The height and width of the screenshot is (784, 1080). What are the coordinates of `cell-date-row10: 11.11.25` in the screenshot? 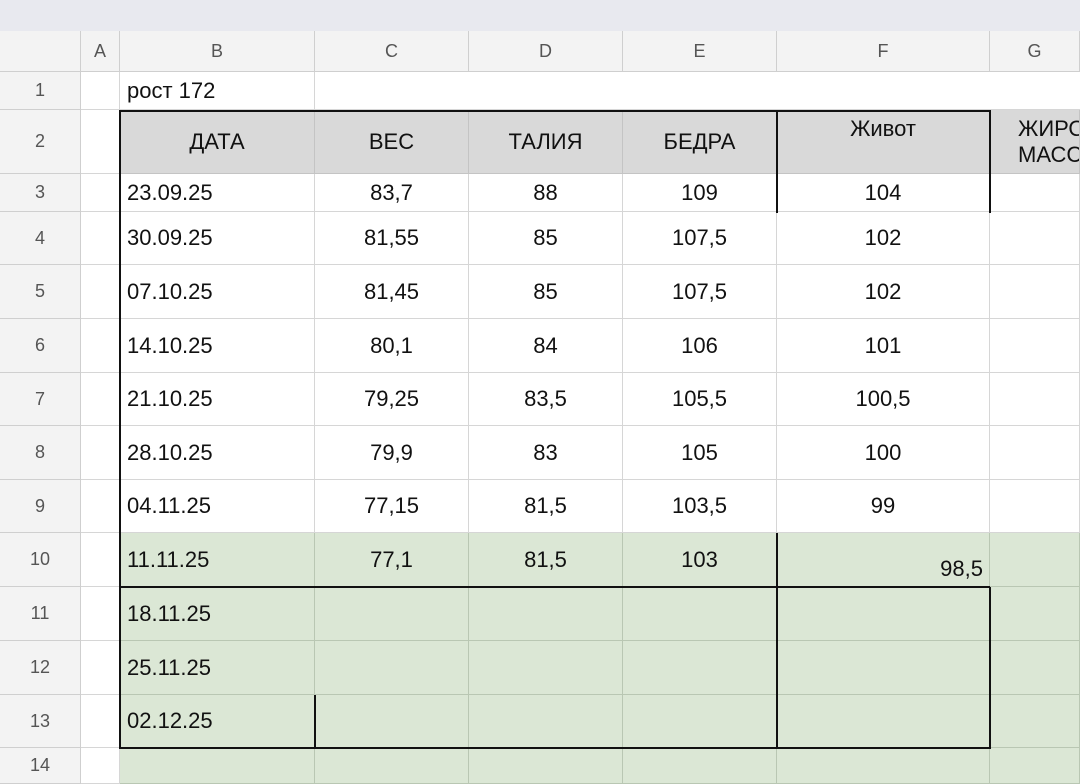 It's located at (217, 560).